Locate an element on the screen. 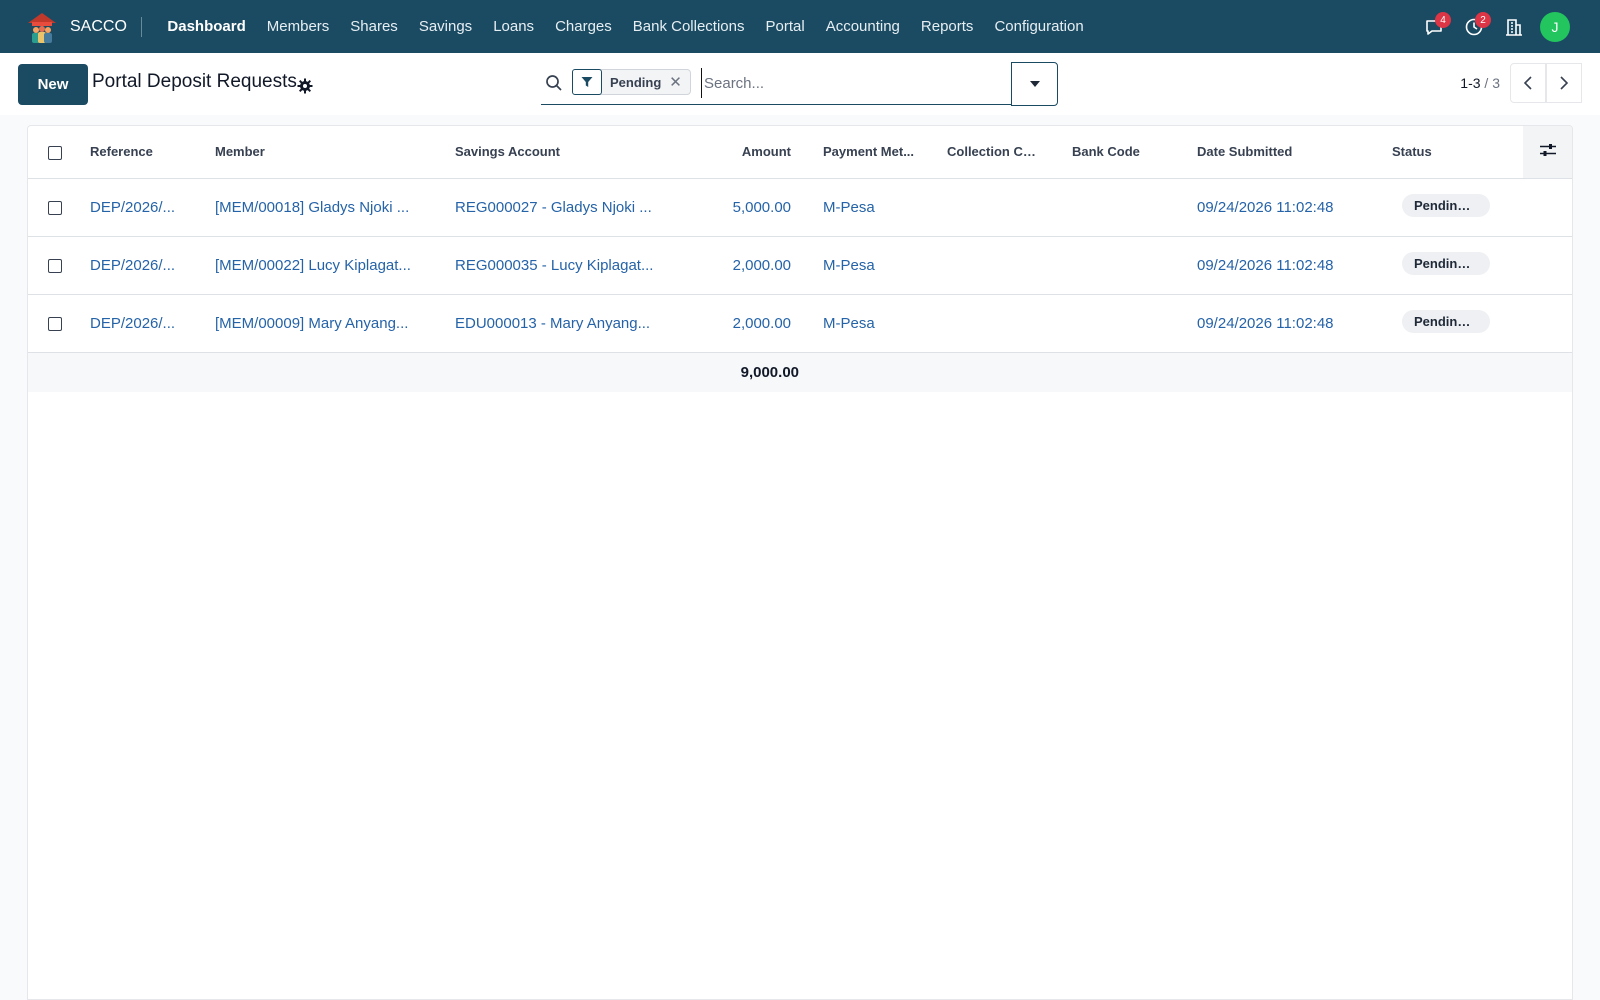 The width and height of the screenshot is (1600, 1000). gear-icon is located at coordinates (305, 86).